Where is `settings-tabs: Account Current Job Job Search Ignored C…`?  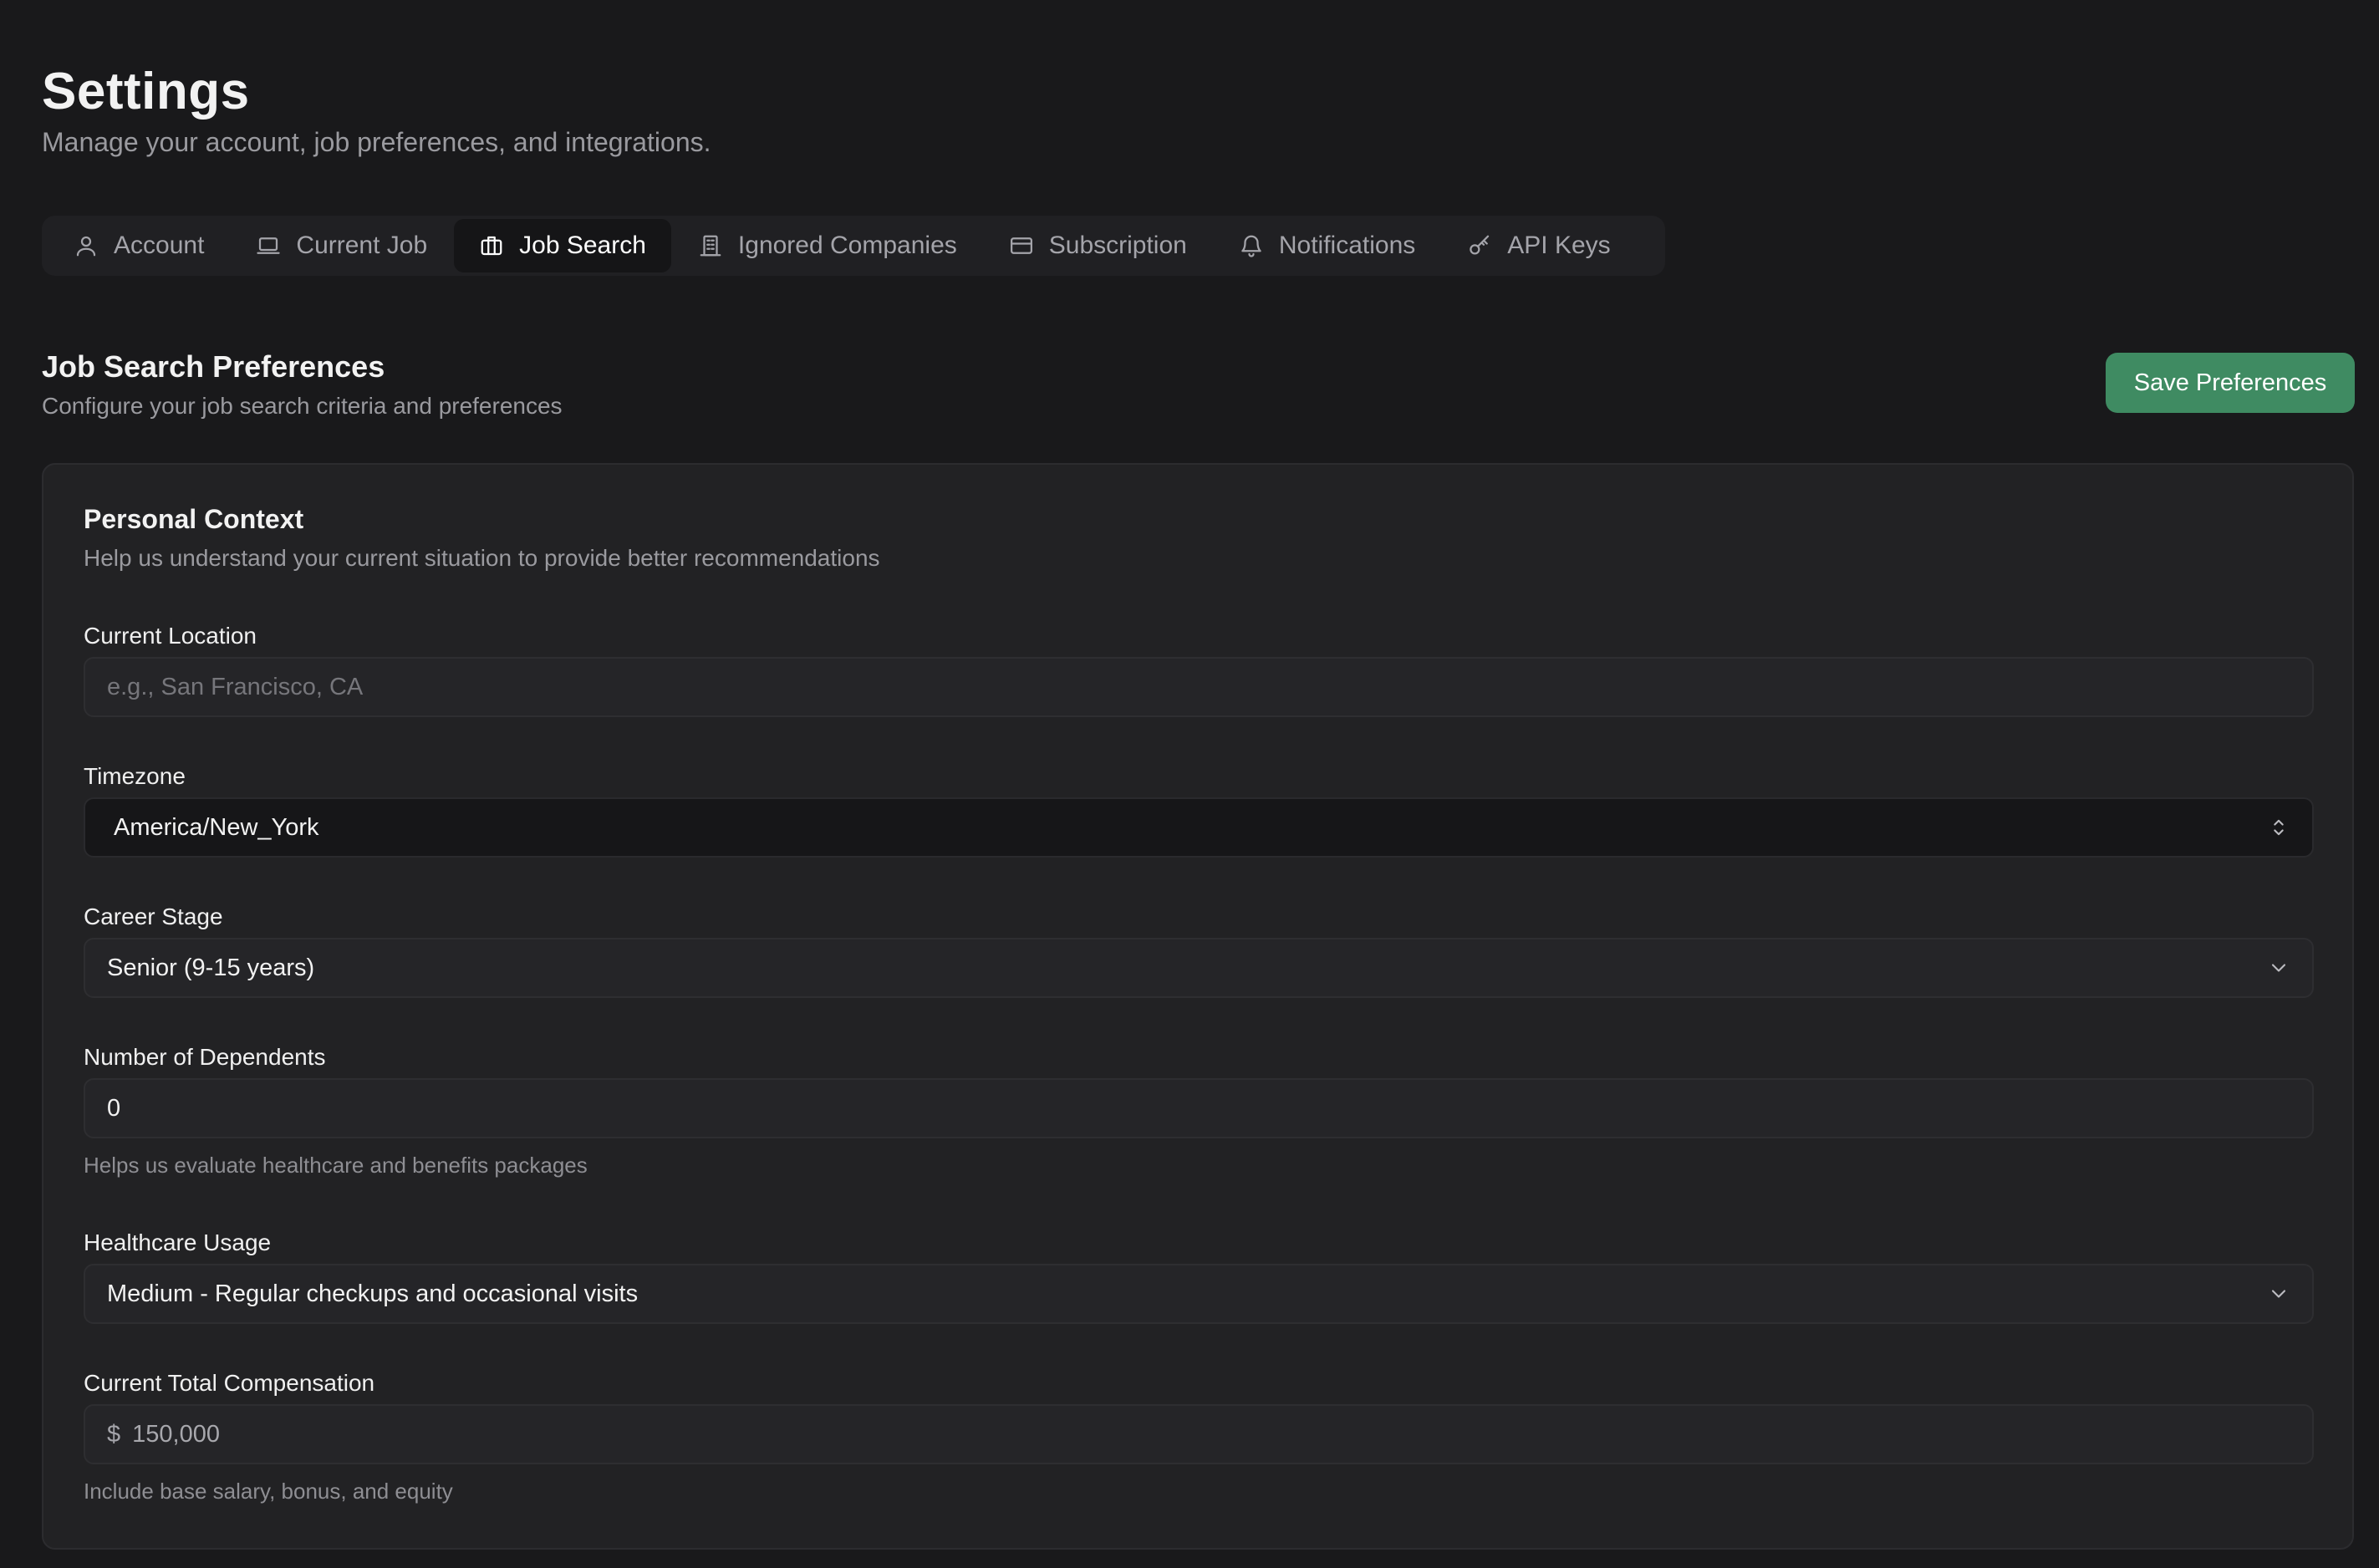 settings-tabs: Account Current Job Job Search Ignored C… is located at coordinates (853, 246).